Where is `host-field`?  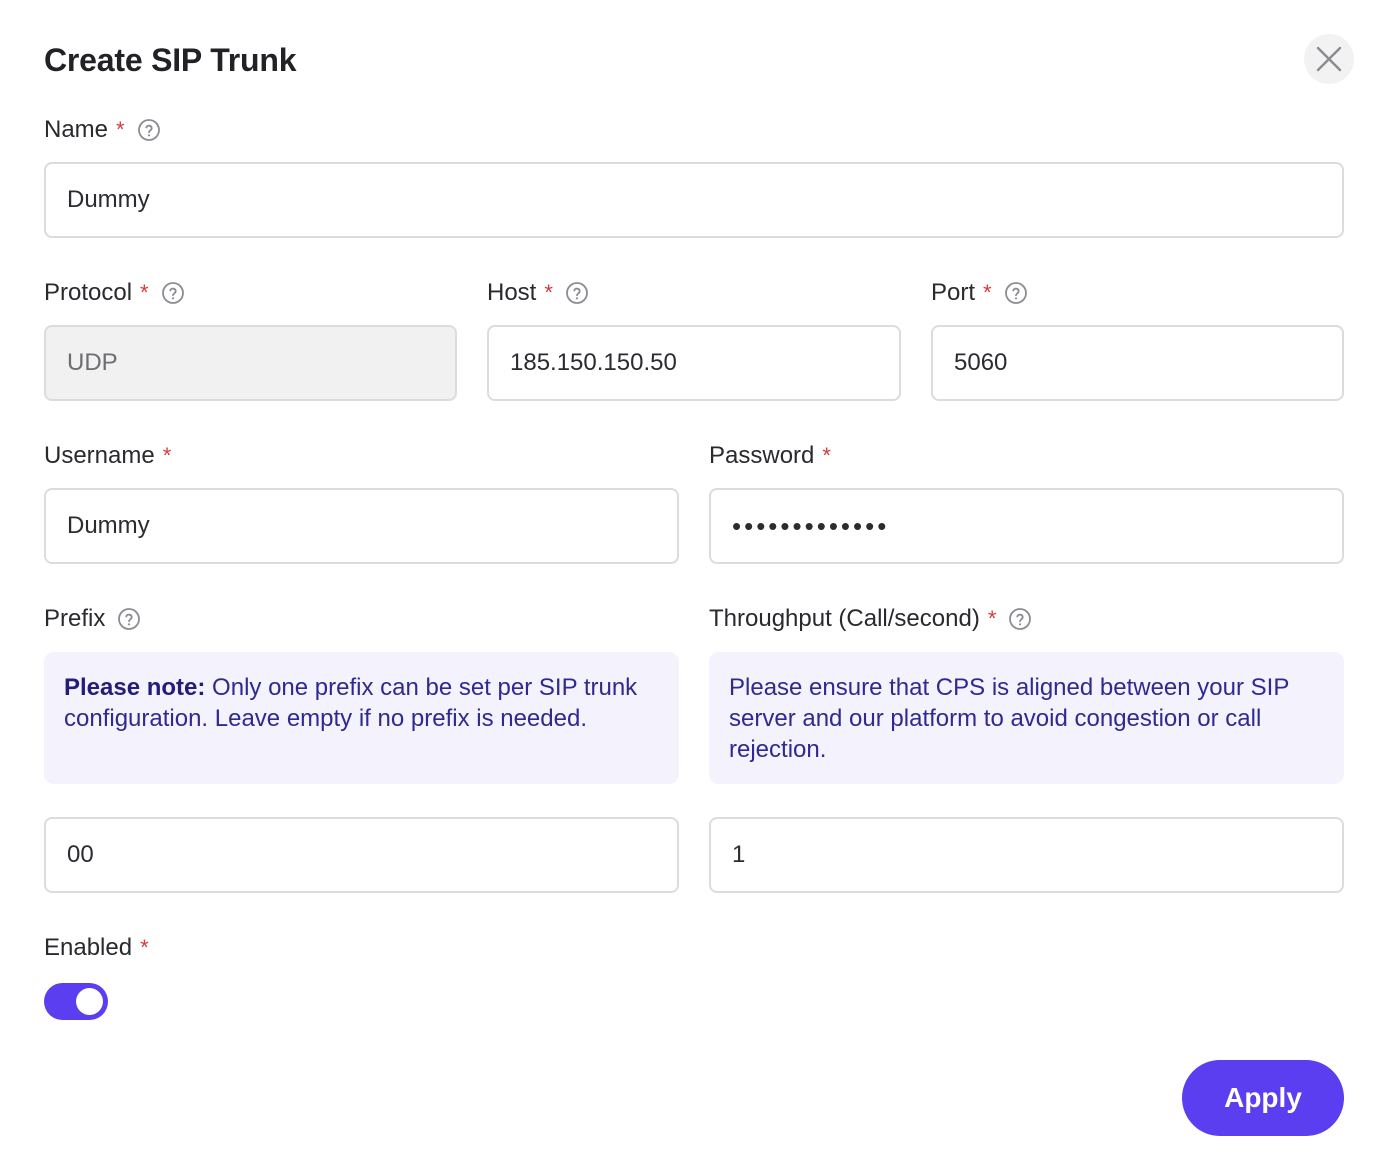
host-field is located at coordinates (694, 363).